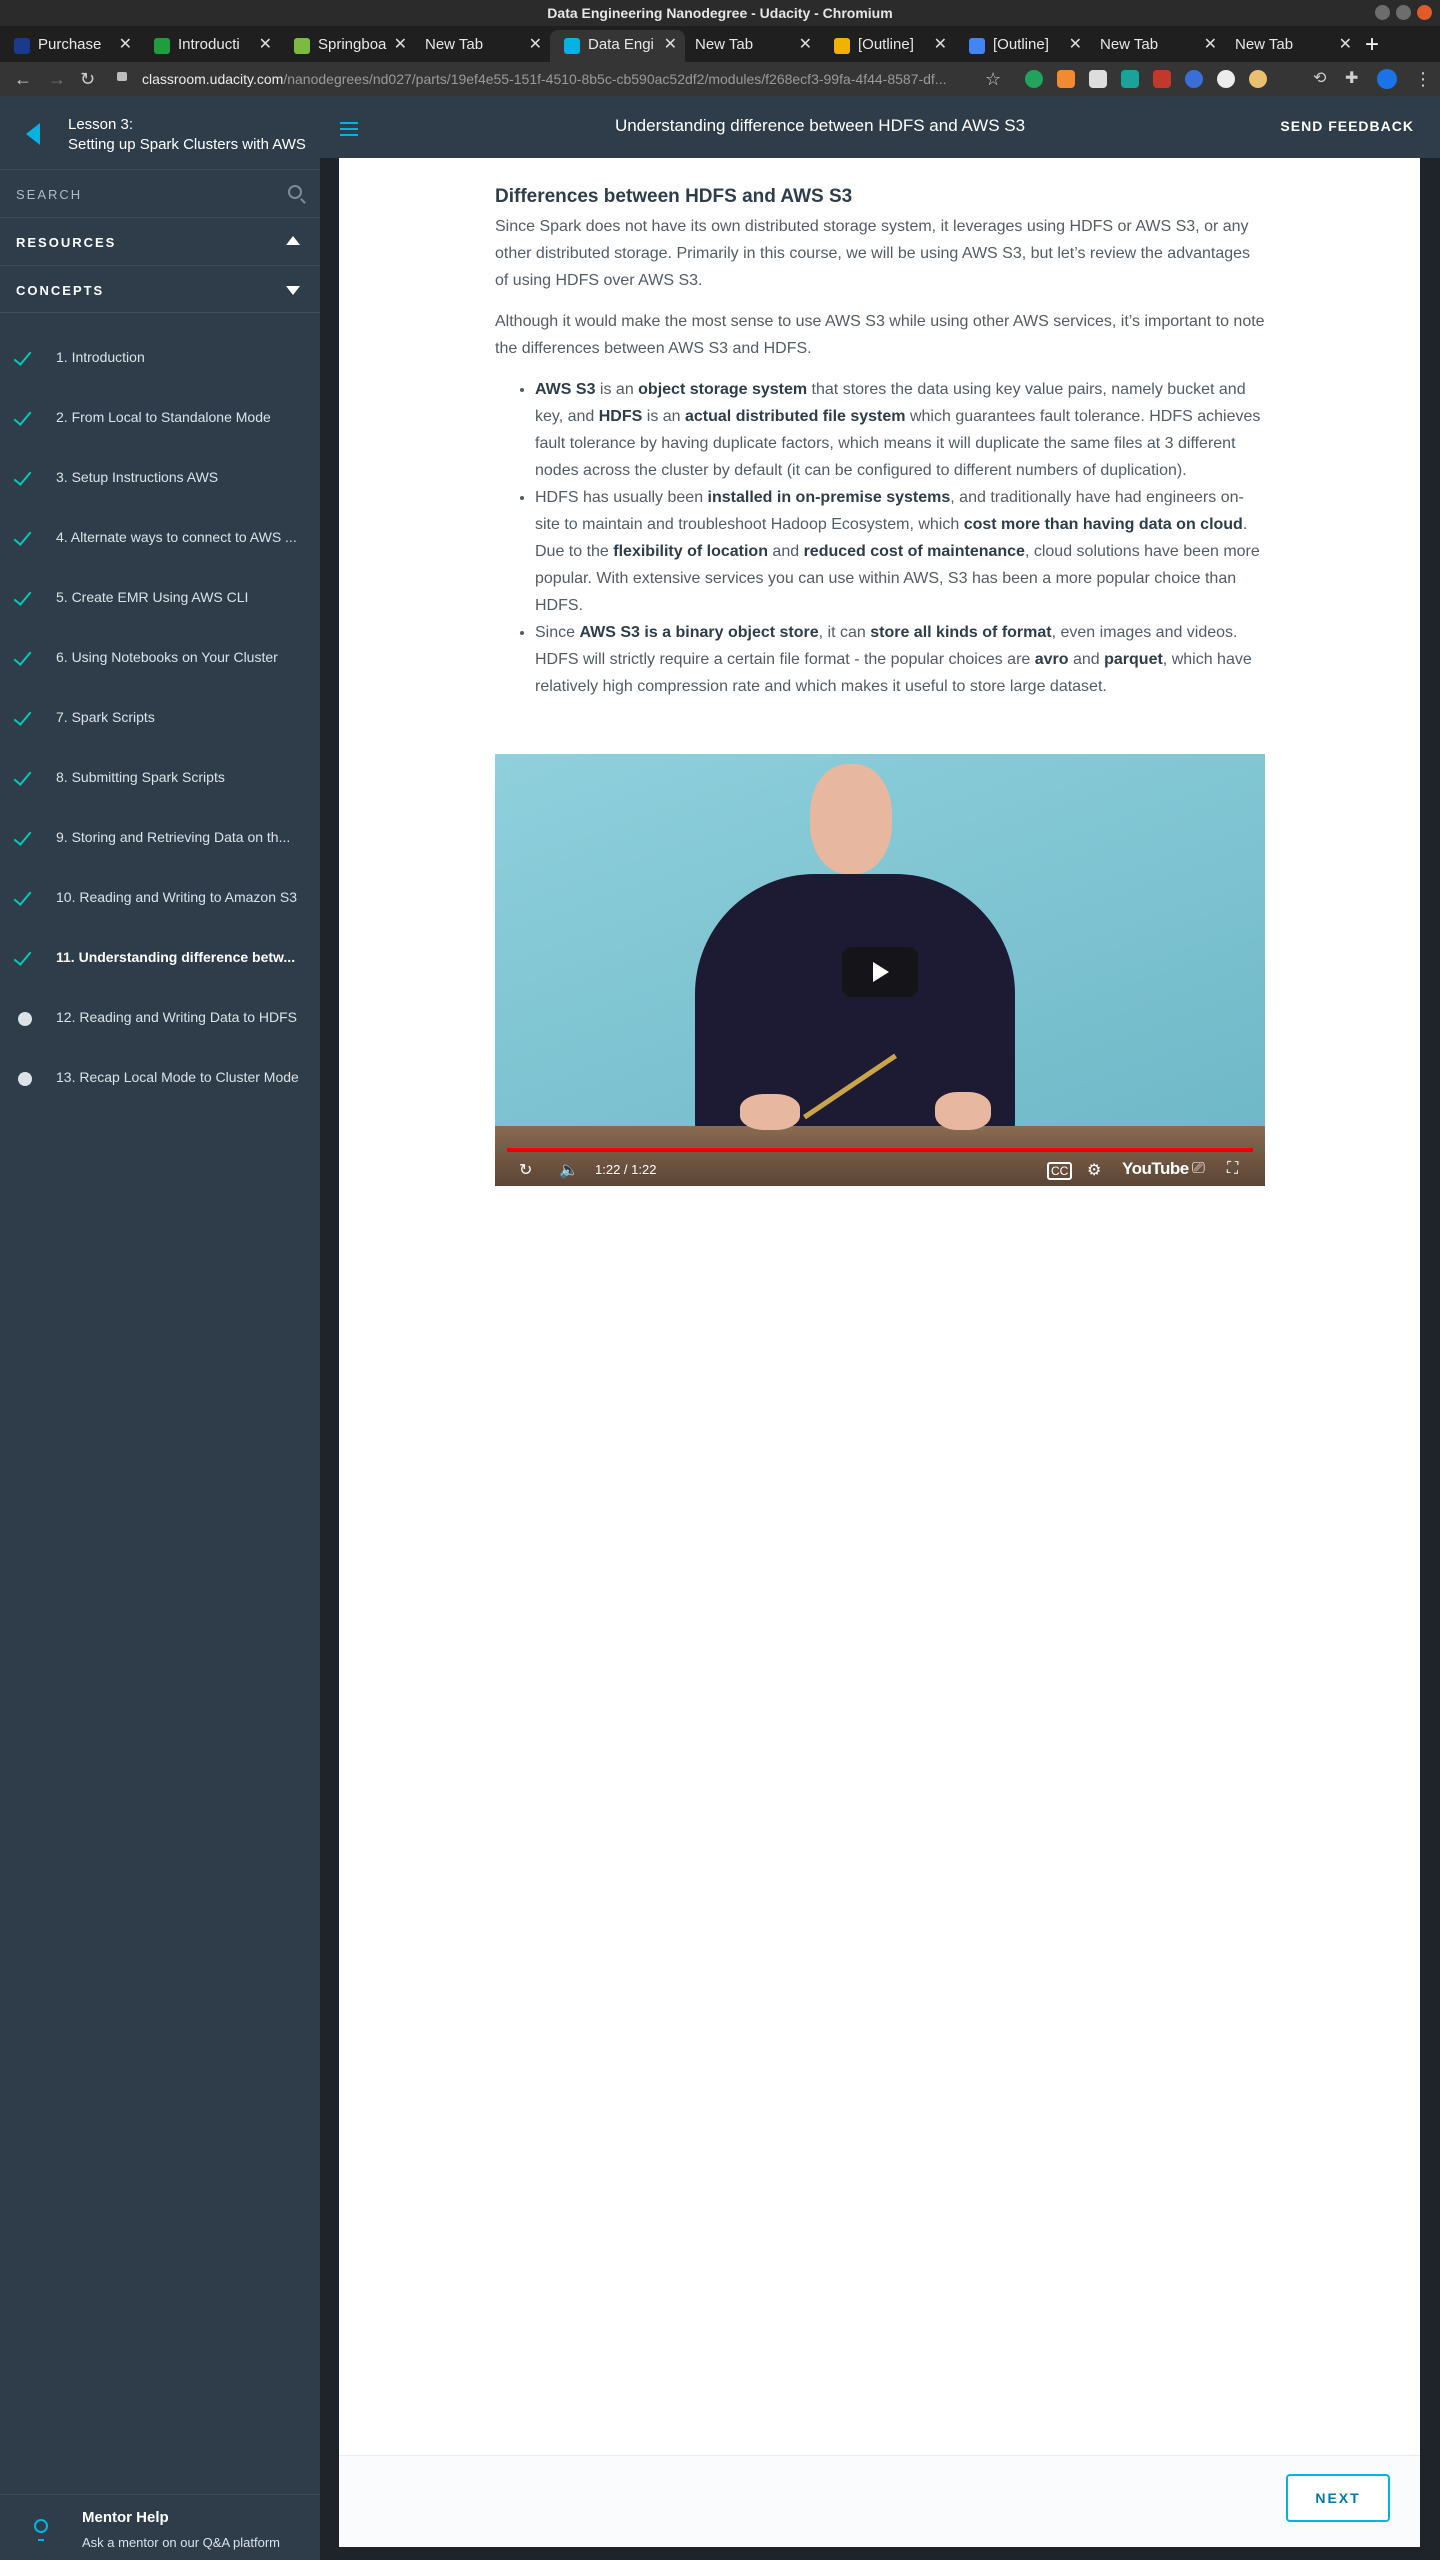 The height and width of the screenshot is (2560, 1440). What do you see at coordinates (167, 657) in the screenshot?
I see `concept-label: 6. Using Notebooks on Your Cluster` at bounding box center [167, 657].